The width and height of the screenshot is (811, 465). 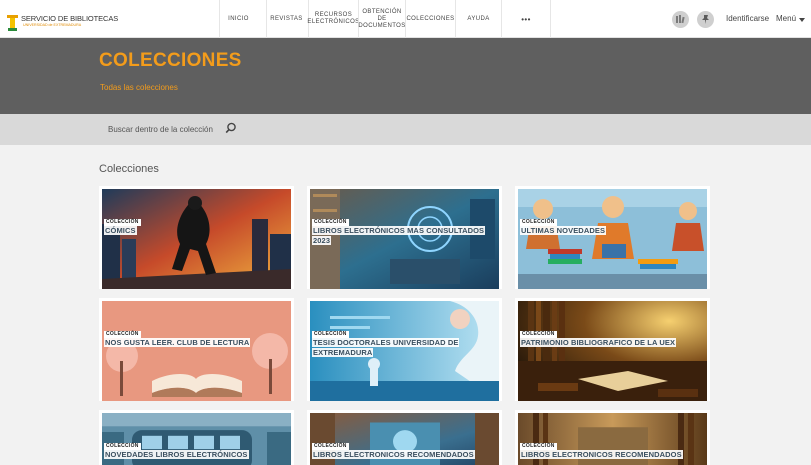 I want to click on collection-title: NOS GUSTA LEER. CLUB DE LECTURA, so click(x=177, y=342).